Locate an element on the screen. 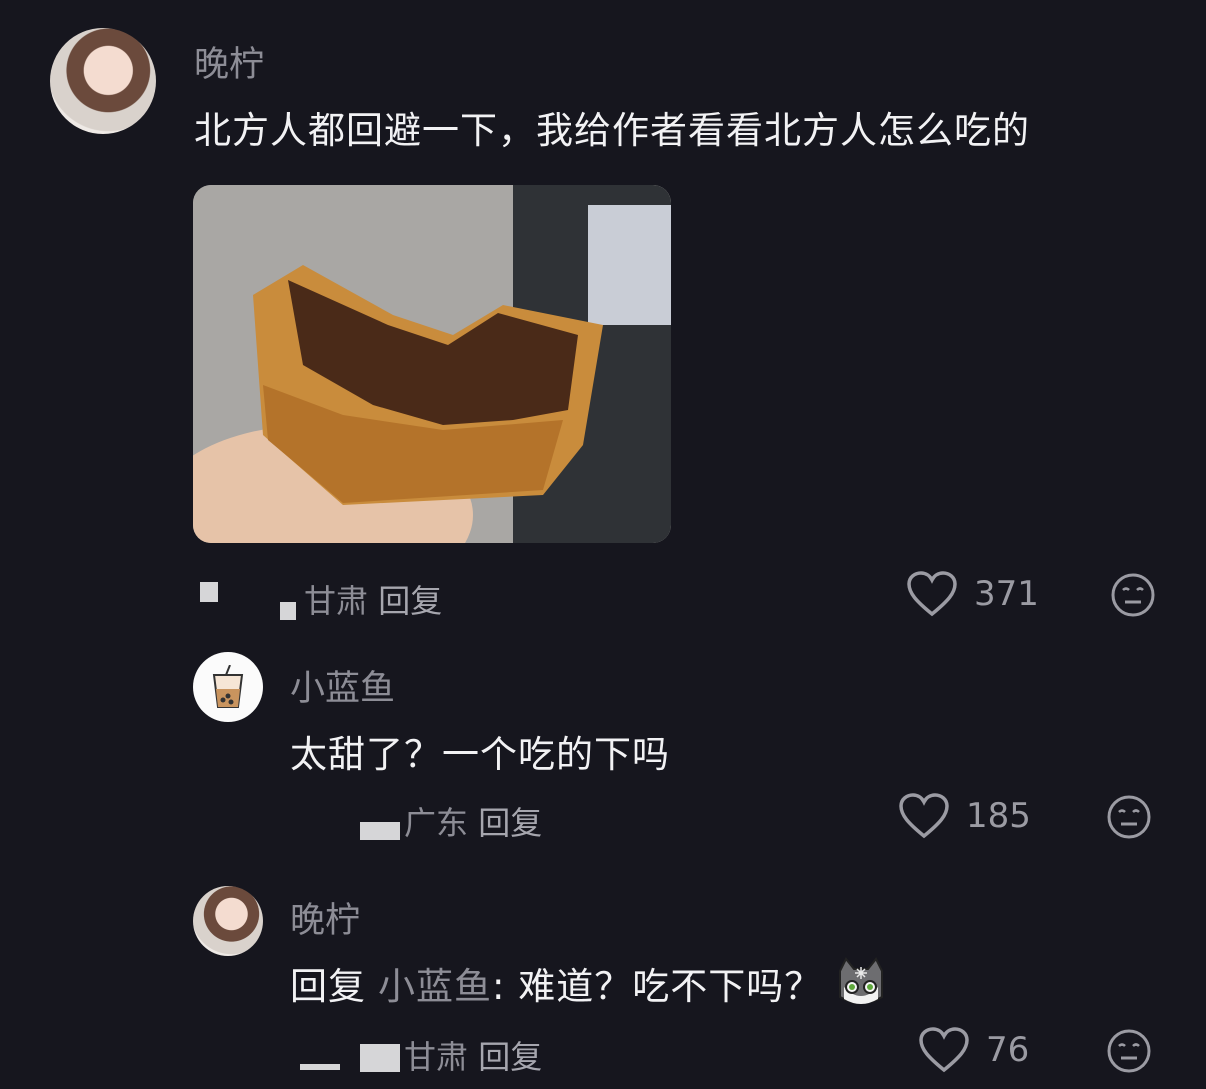 The image size is (1206, 1089). reply-like-count: 185 is located at coordinates (998, 816).